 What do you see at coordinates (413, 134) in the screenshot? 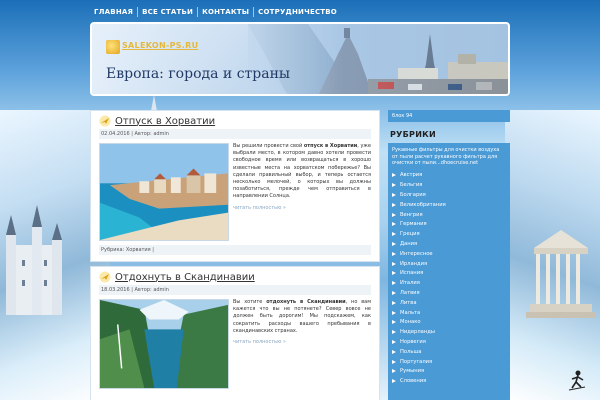
I see `categories-heading: РУБРИКИ` at bounding box center [413, 134].